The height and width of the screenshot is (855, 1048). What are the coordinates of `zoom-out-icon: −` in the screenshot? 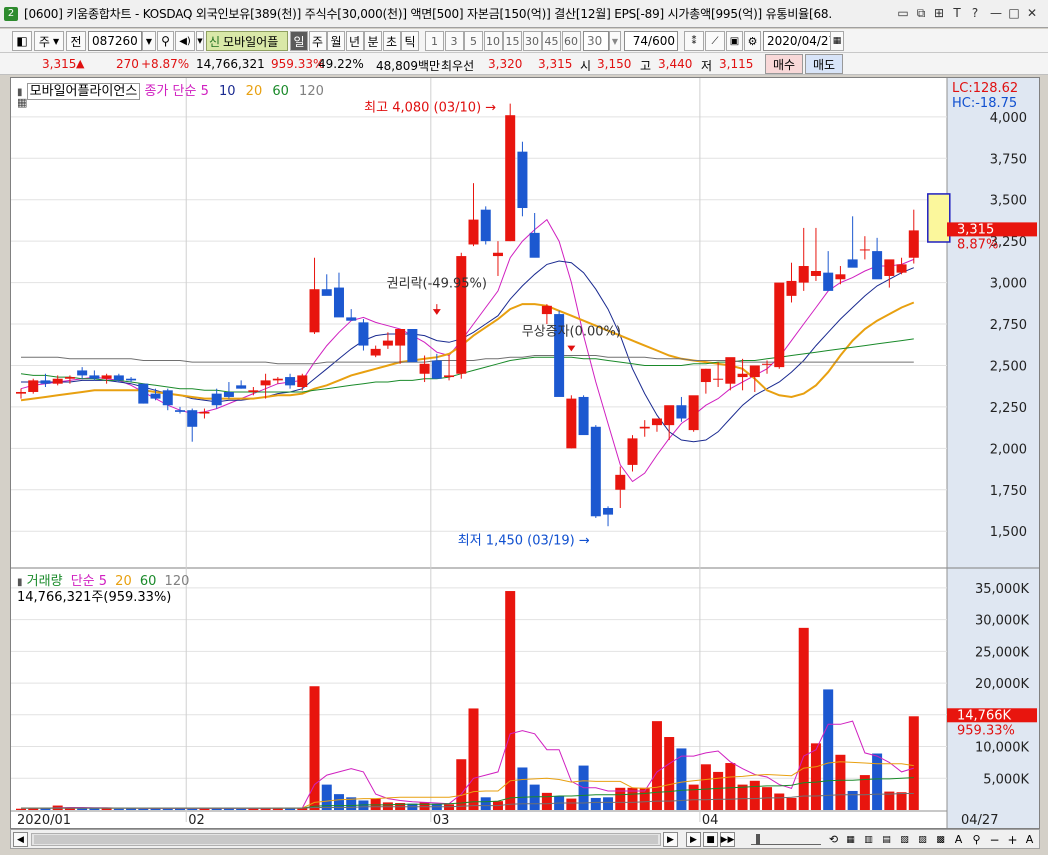 It's located at (994, 839).